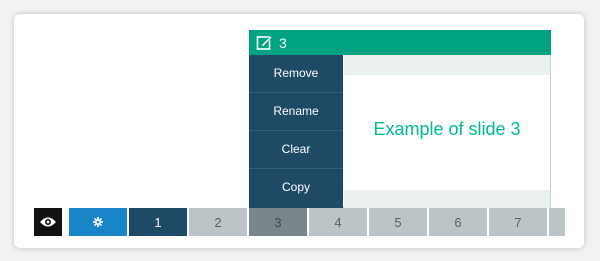 The width and height of the screenshot is (600, 261). I want to click on slide-tab-7: 7, so click(518, 222).